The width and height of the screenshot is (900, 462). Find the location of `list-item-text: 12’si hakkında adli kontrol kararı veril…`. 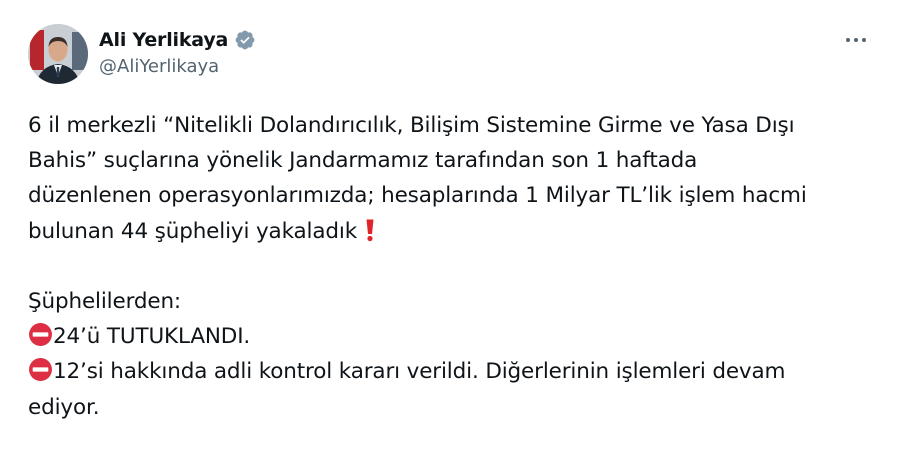

list-item-text: 12’si hakkında adli kontrol kararı veril… is located at coordinates (419, 372).